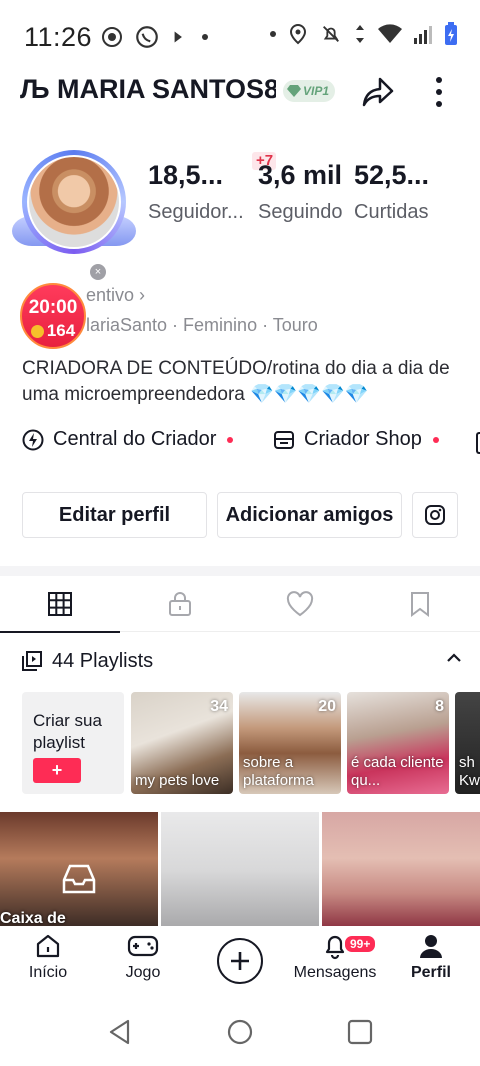 This screenshot has width=480, height=1066. What do you see at coordinates (278, 771) in the screenshot?
I see `playlist-name: sobre a plataforma` at bounding box center [278, 771].